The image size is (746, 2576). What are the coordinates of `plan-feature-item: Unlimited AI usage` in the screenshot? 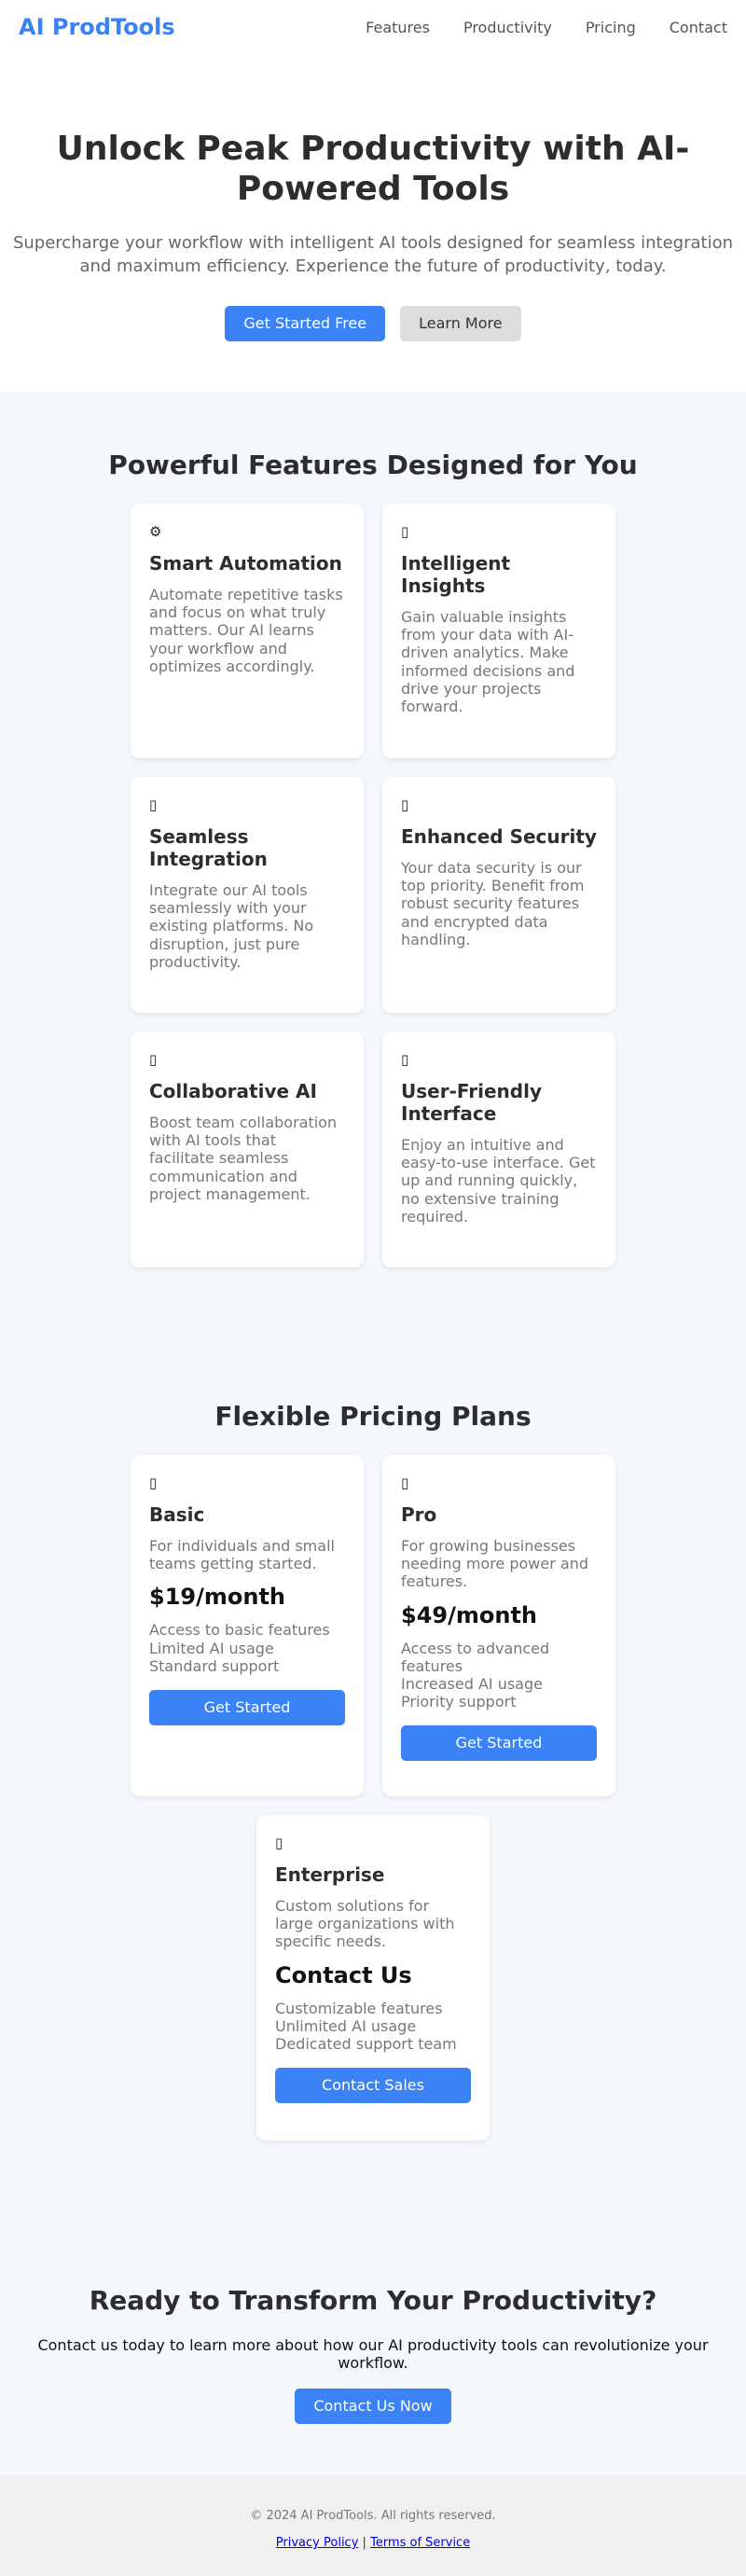 It's located at (346, 2025).